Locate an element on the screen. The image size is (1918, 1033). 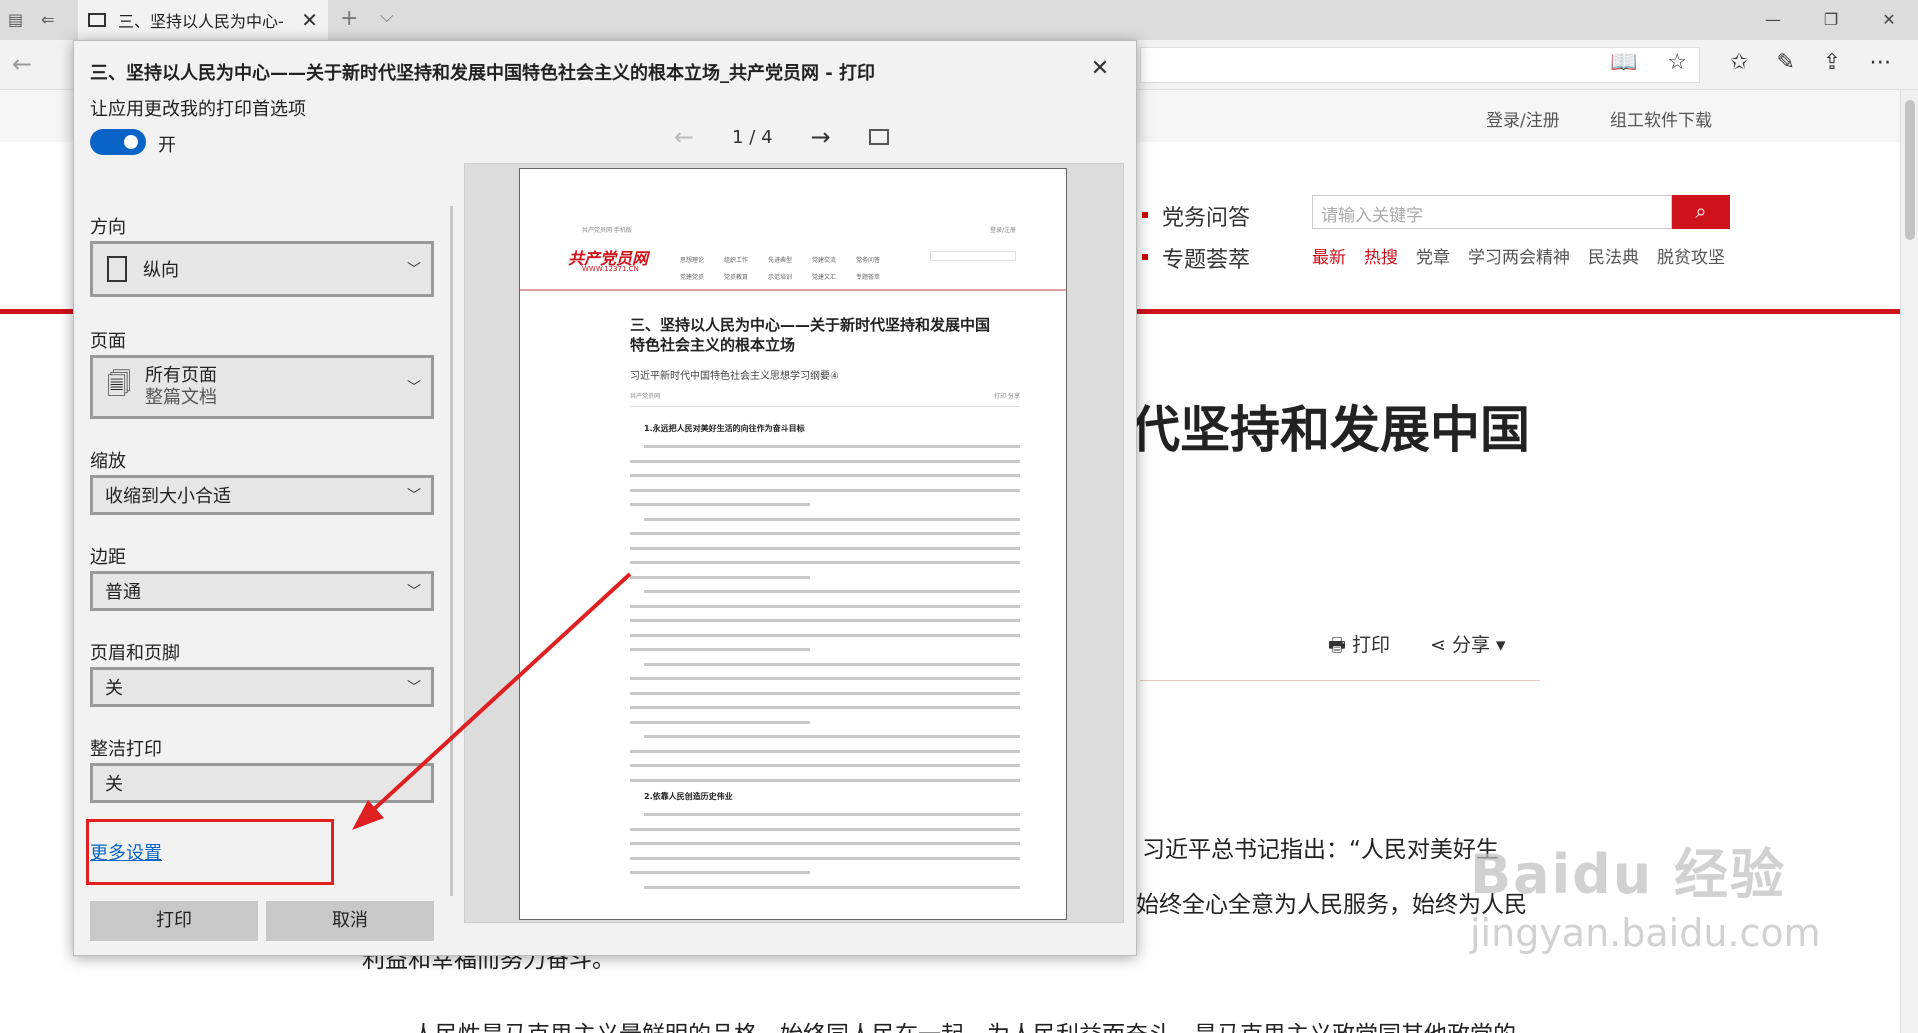
pages-value: 所有页面 is located at coordinates (180, 375).